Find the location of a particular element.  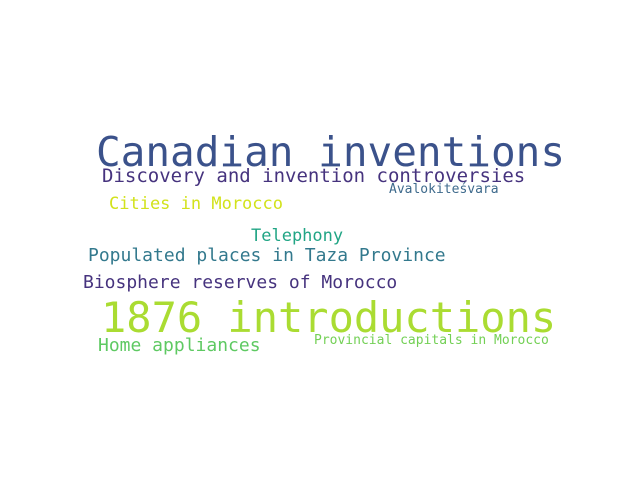

word-avalokitesvara: Avalokiteśvara is located at coordinates (444, 189).